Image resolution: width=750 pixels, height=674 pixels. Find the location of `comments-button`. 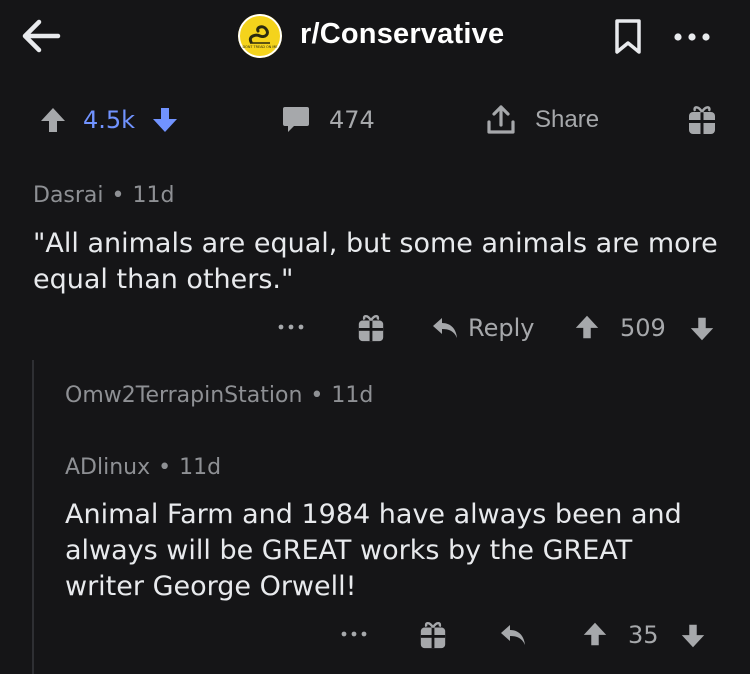

comments-button is located at coordinates (296, 120).